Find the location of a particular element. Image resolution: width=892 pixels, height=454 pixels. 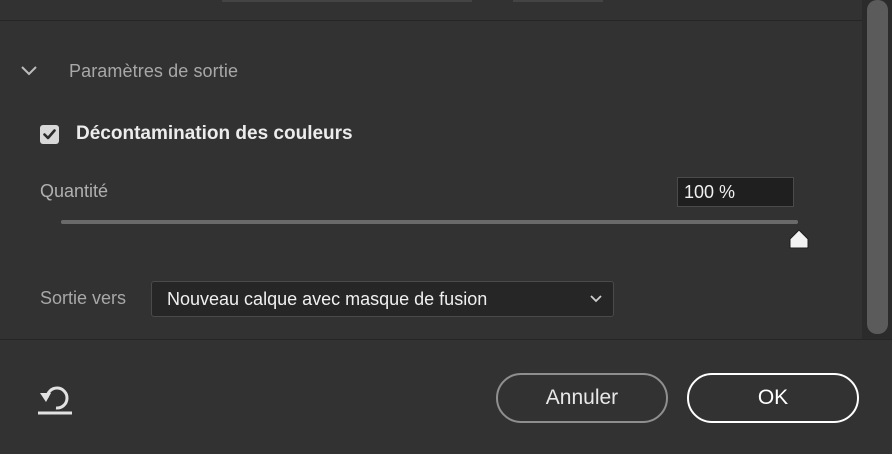

footer-divider is located at coordinates (446, 339).